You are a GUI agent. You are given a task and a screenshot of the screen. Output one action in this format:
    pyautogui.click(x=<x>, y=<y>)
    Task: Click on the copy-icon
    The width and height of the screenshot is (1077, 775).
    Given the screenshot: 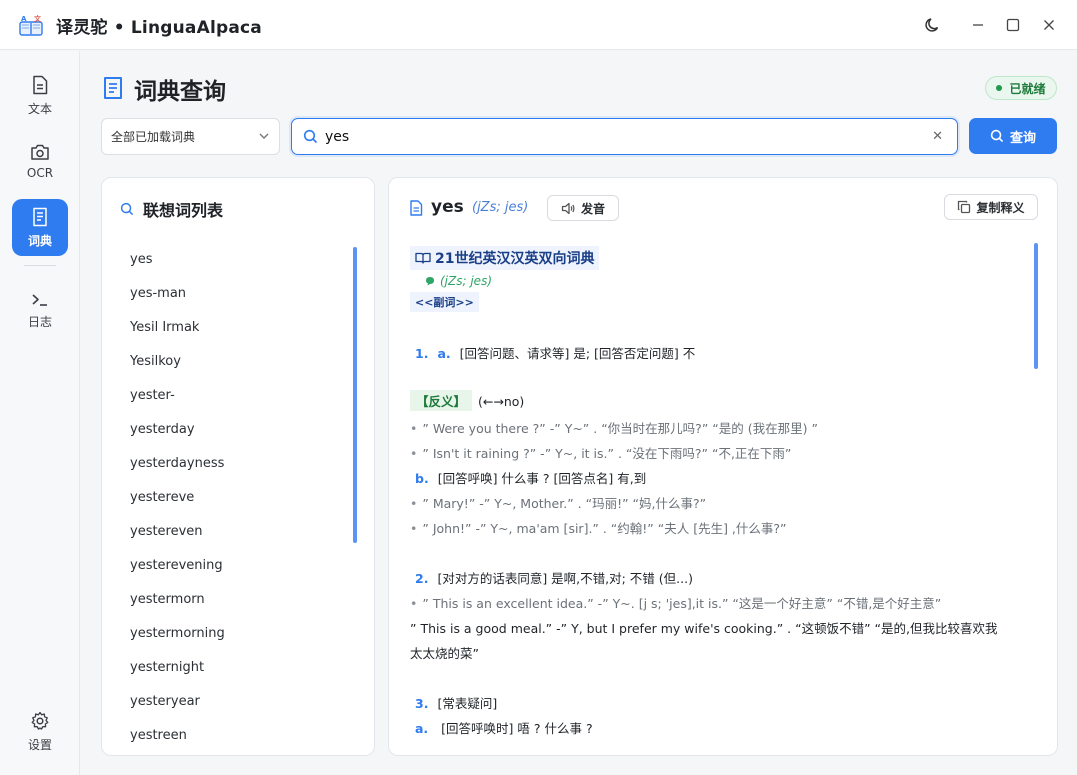 What is the action you would take?
    pyautogui.click(x=964, y=207)
    